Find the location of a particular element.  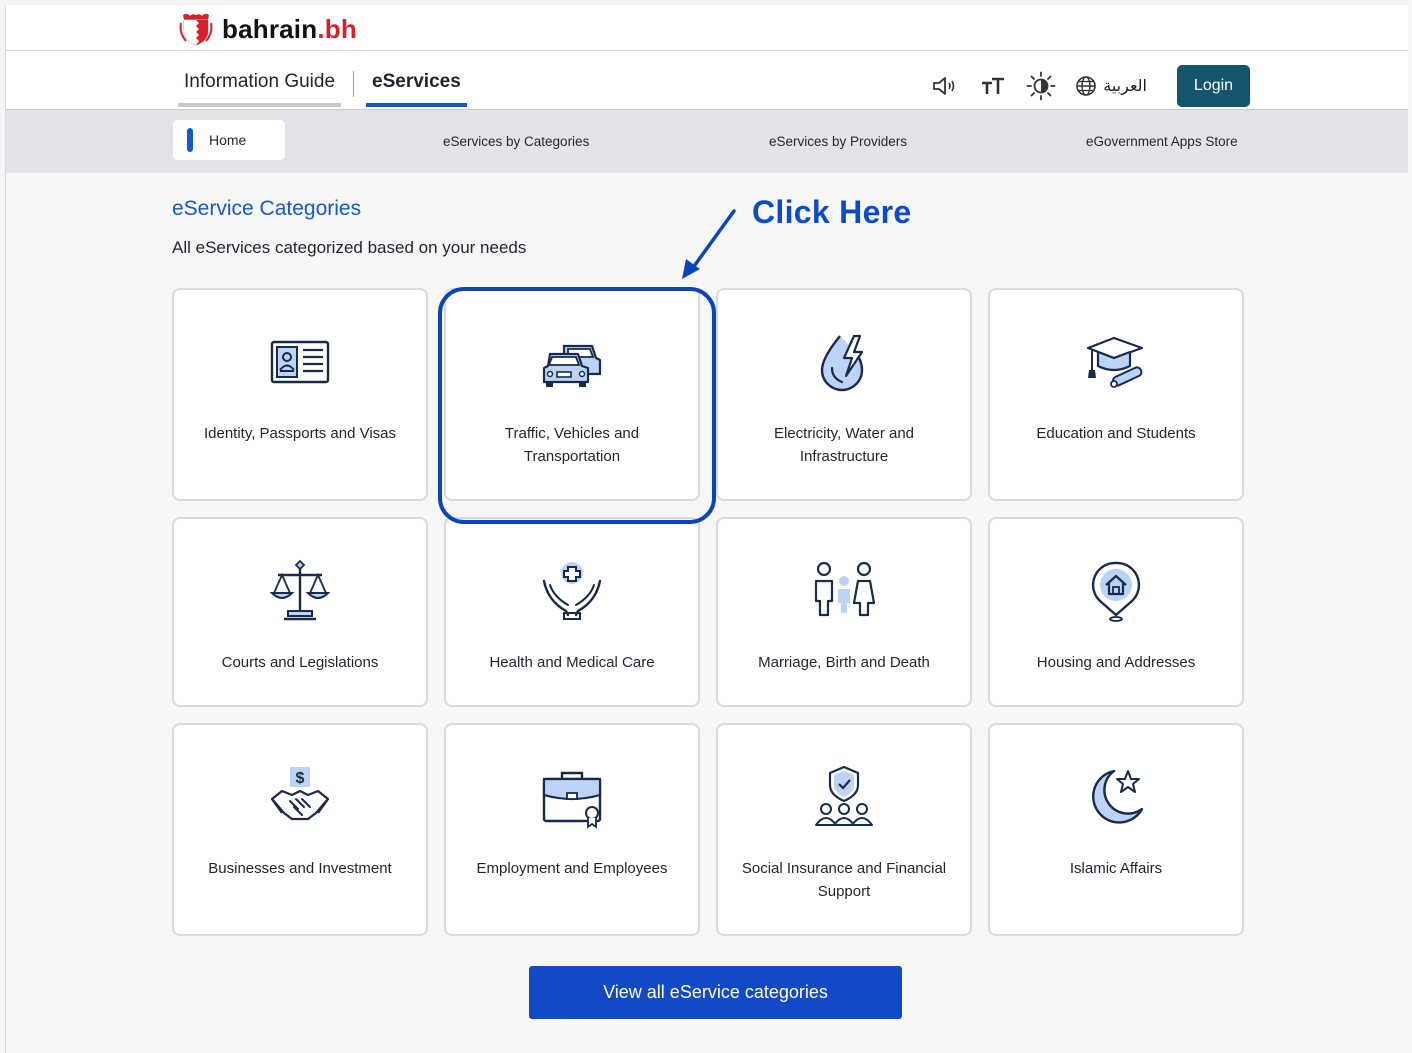

cars-icon is located at coordinates (572, 365).